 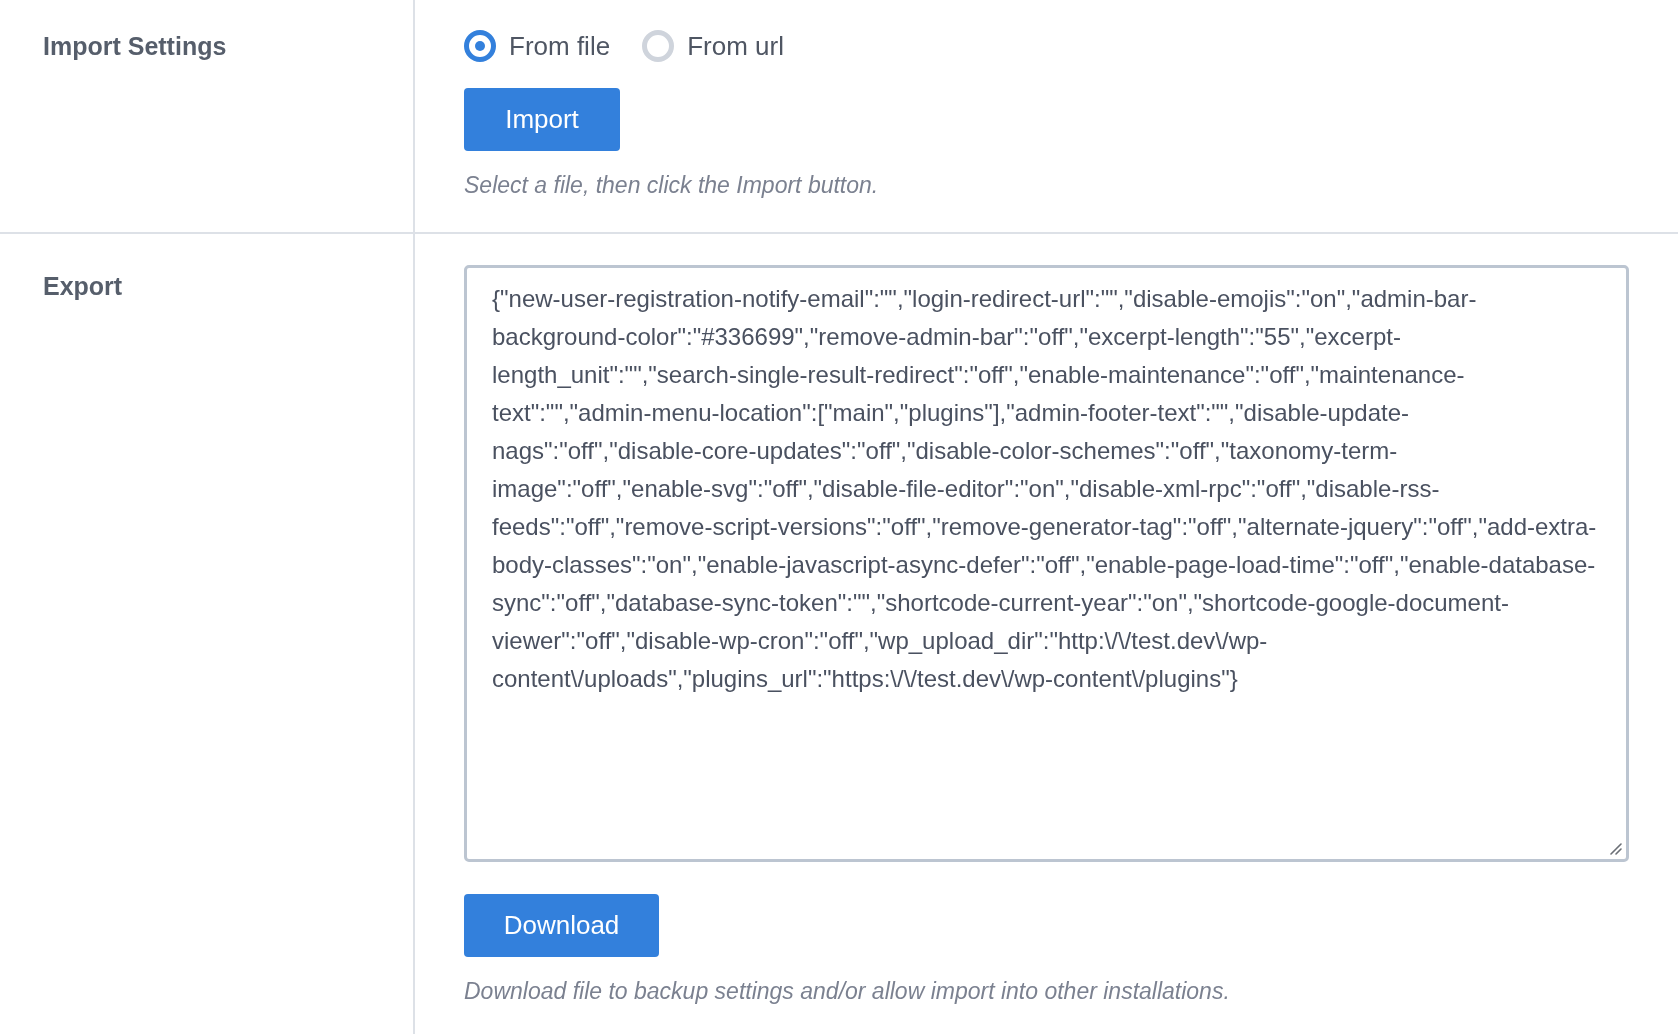 I want to click on radio-label: From file, so click(x=560, y=46).